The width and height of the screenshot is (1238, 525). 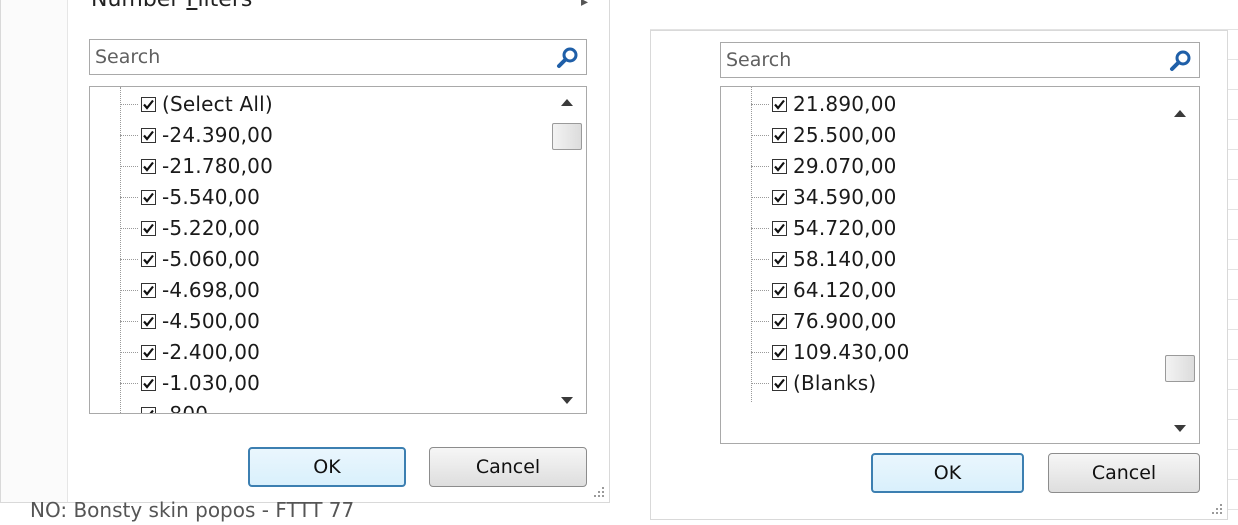 What do you see at coordinates (185, 408) in the screenshot?
I see `list-item-label: -800` at bounding box center [185, 408].